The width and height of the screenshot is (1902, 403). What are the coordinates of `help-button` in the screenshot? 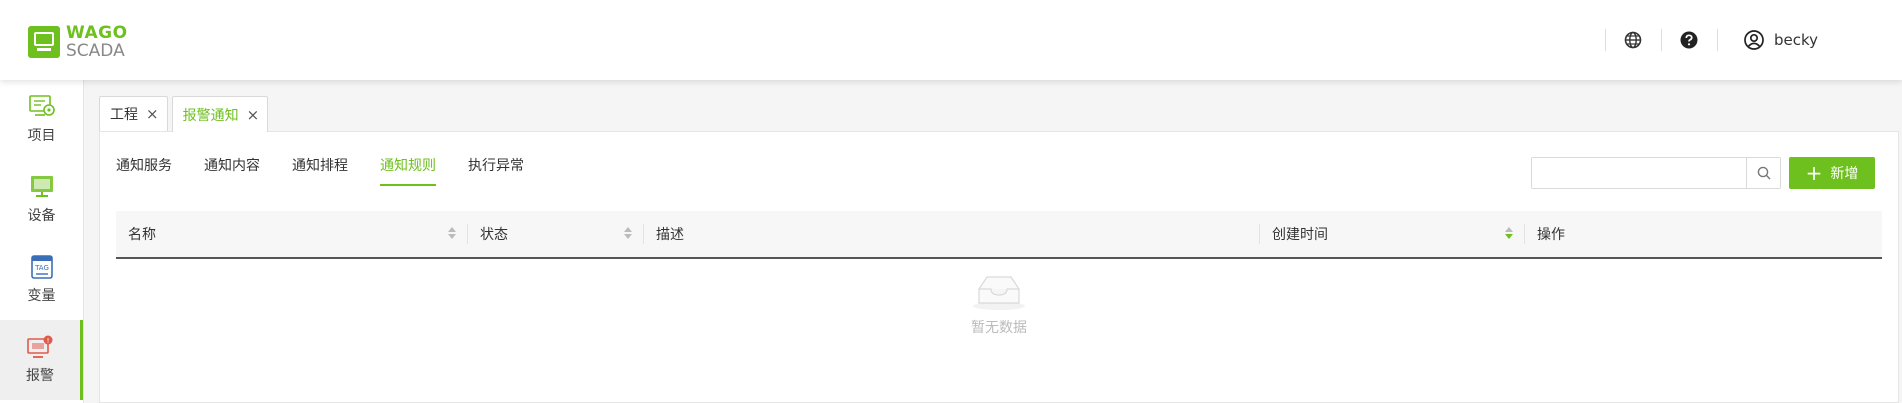 It's located at (1689, 40).